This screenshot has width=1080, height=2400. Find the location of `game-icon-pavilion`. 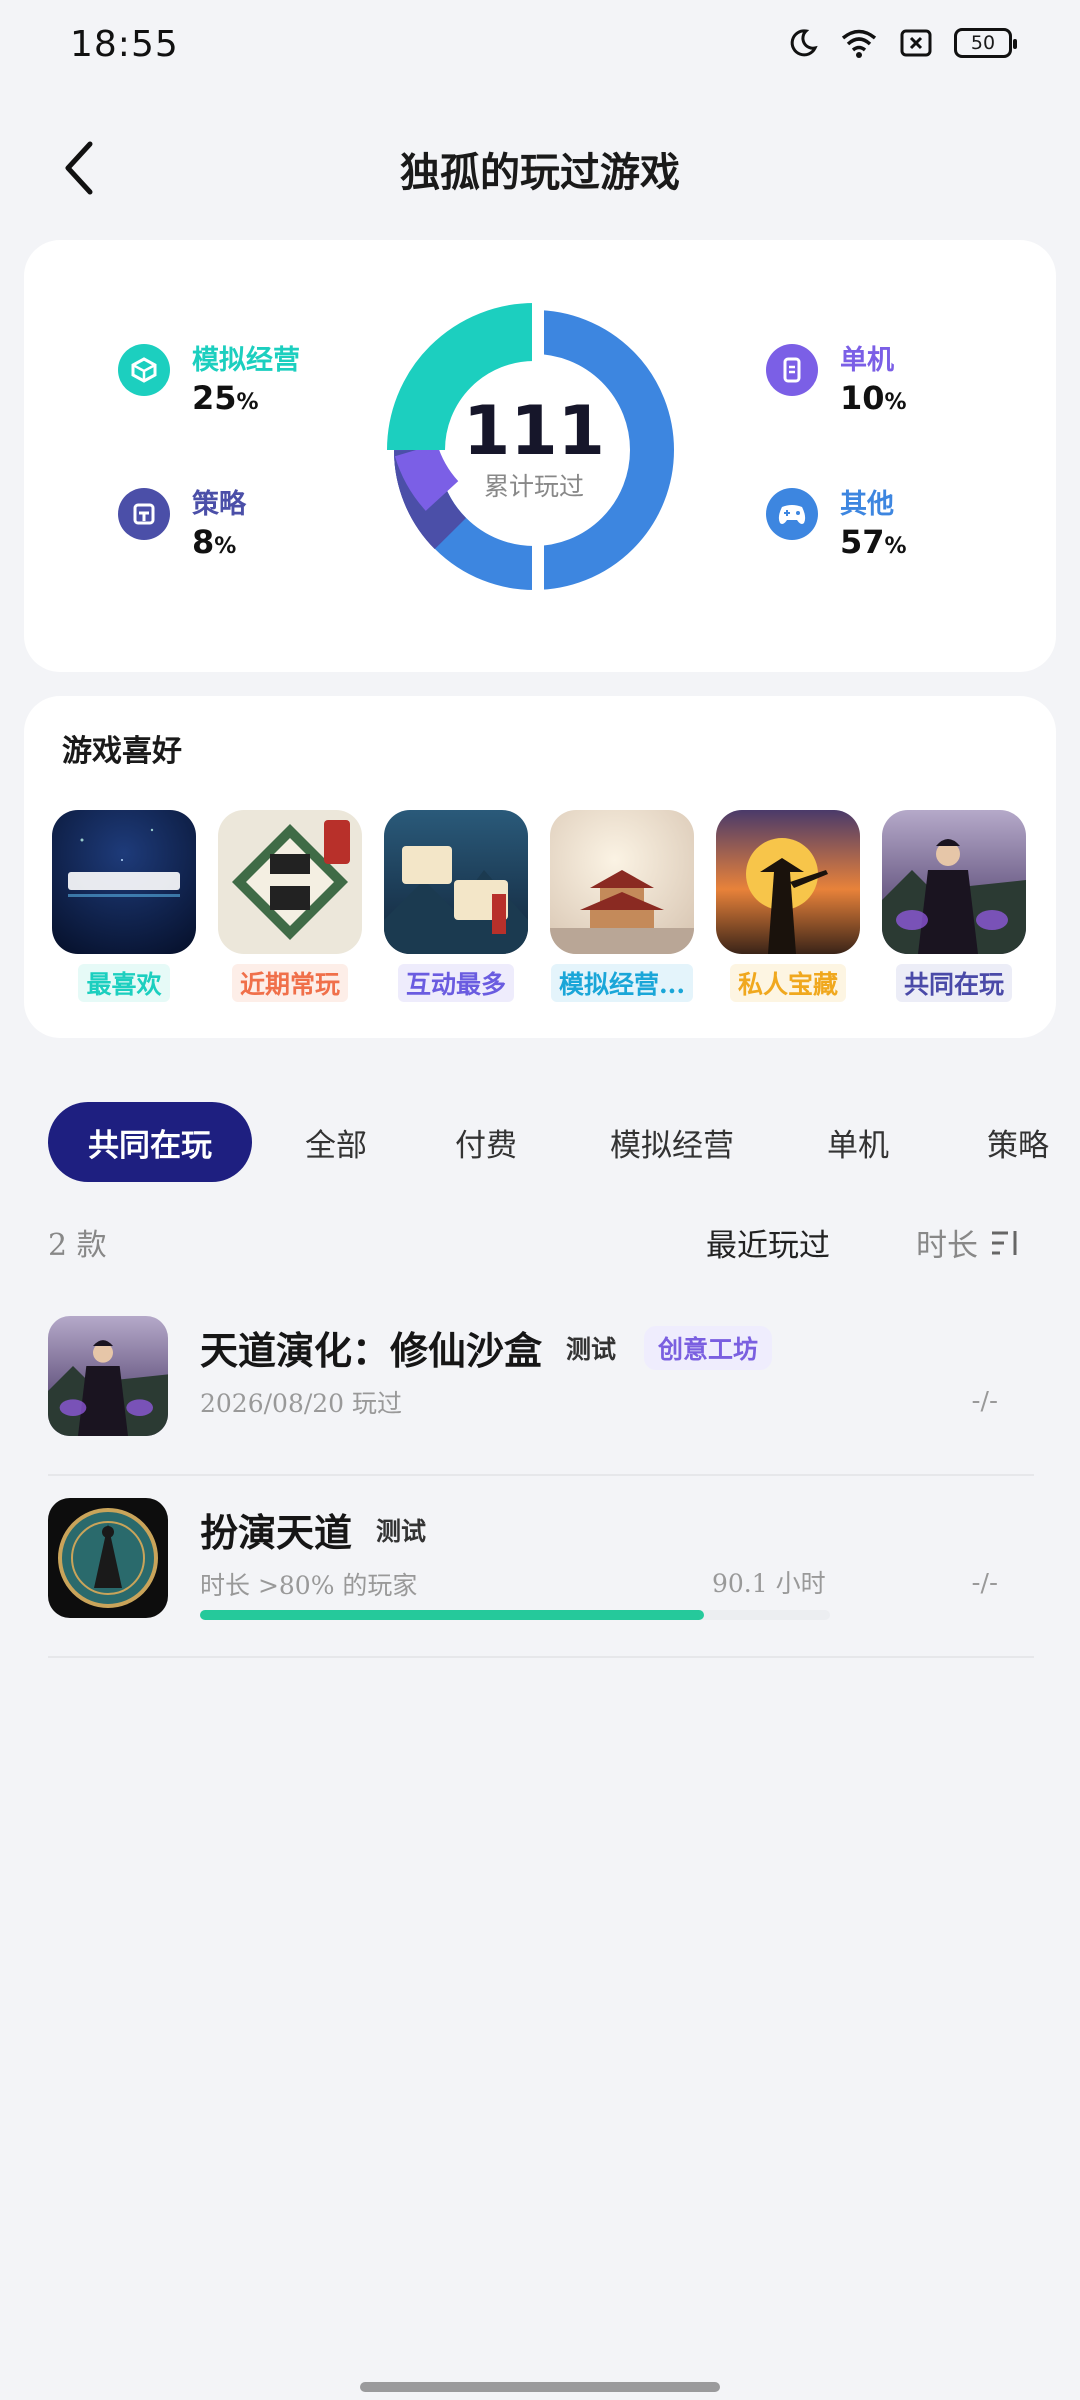

game-icon-pavilion is located at coordinates (622, 882).